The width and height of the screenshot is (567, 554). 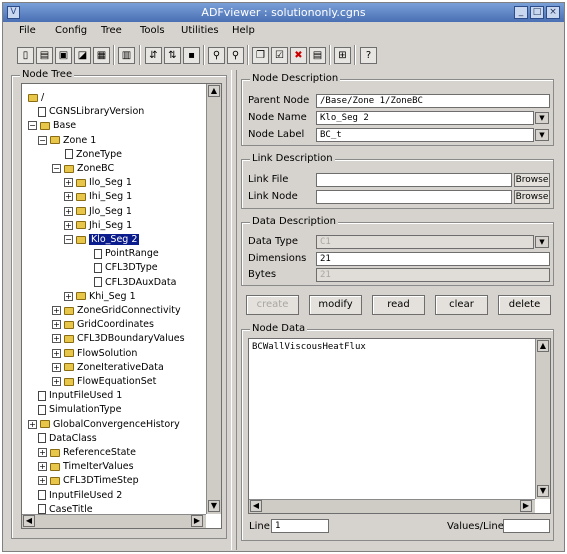 I want to click on link-node-browse-button: Browse, so click(x=532, y=197).